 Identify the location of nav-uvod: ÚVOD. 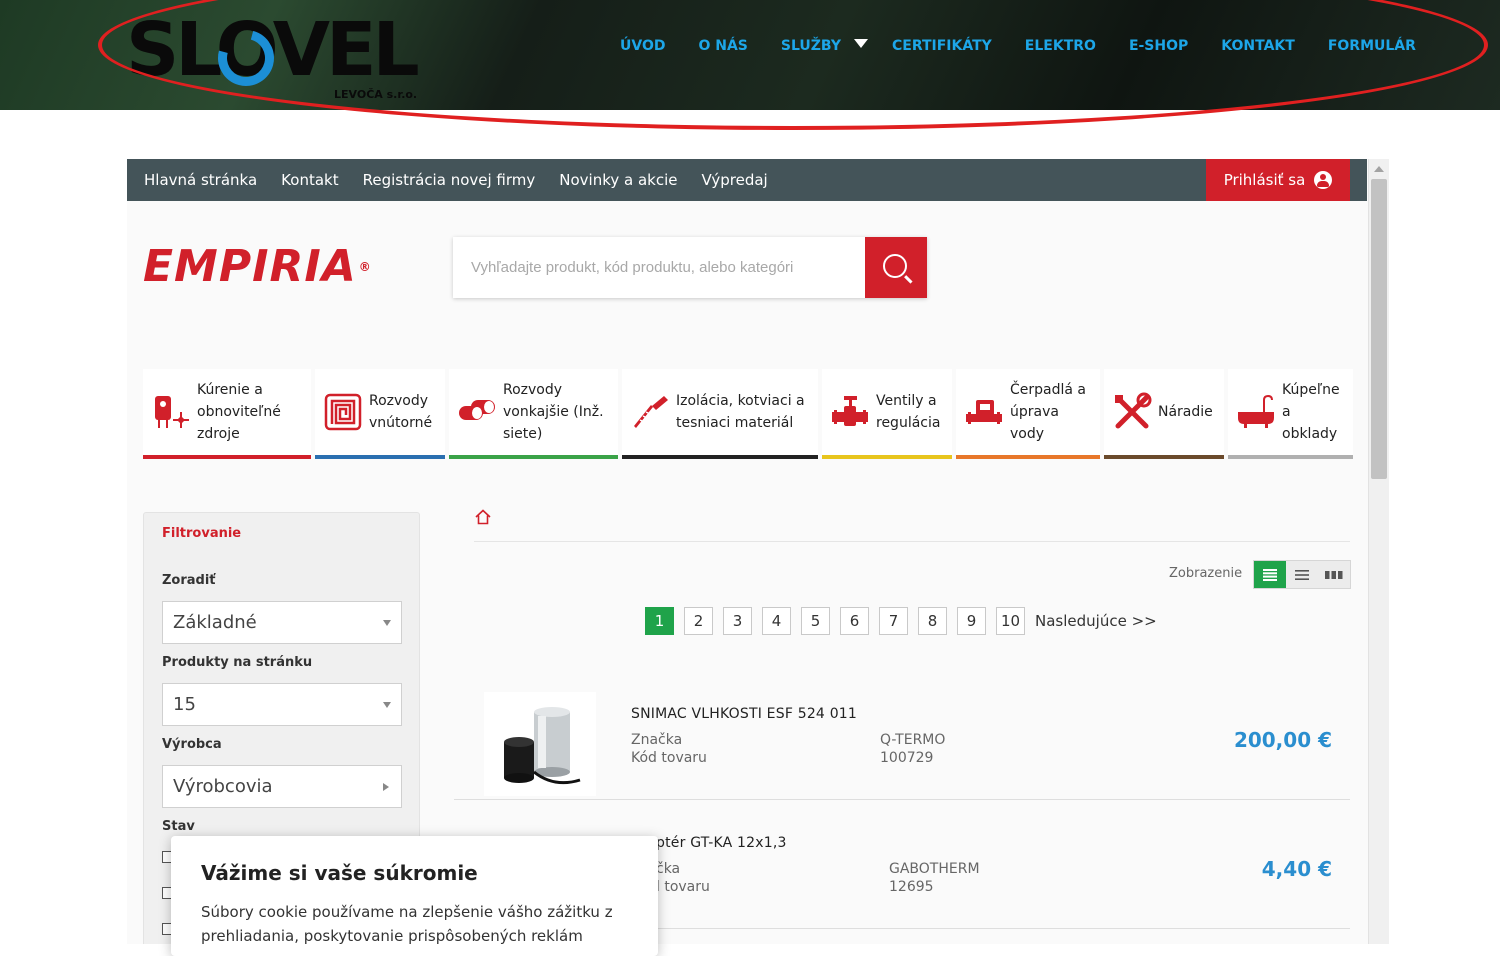
(642, 46).